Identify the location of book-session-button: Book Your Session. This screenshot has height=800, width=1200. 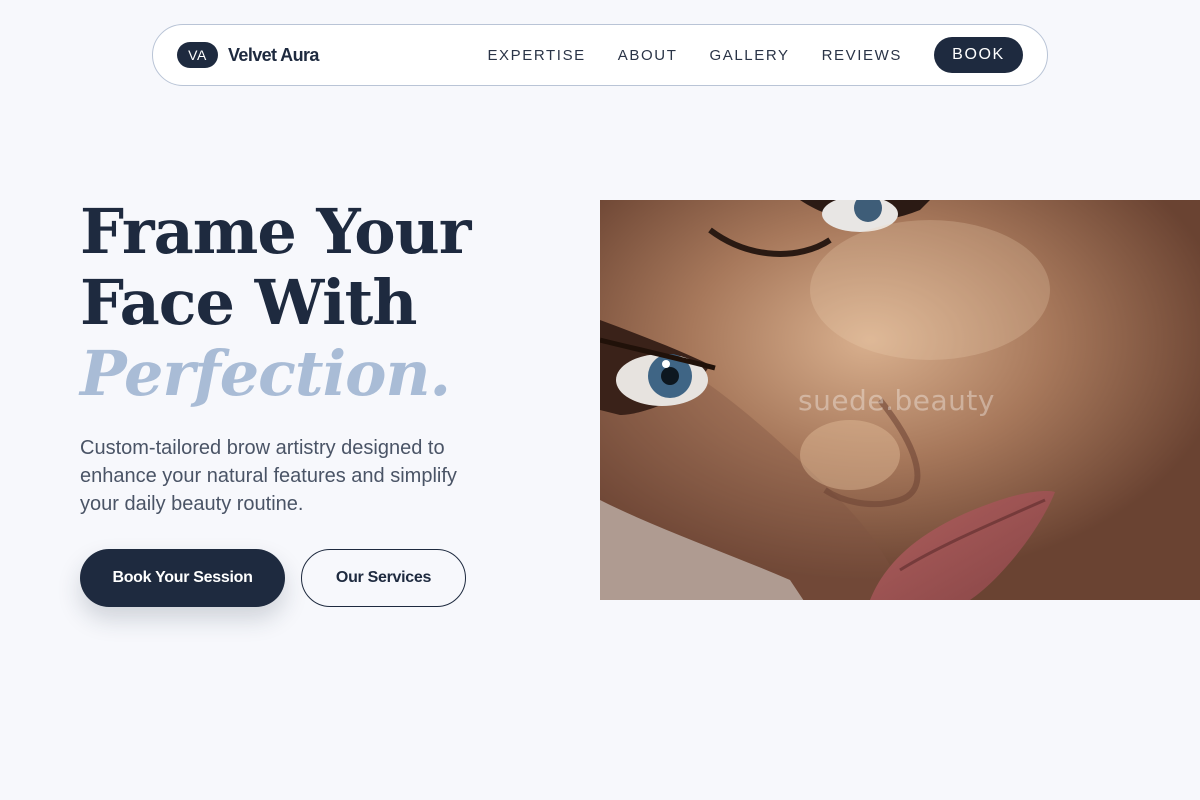
(182, 578).